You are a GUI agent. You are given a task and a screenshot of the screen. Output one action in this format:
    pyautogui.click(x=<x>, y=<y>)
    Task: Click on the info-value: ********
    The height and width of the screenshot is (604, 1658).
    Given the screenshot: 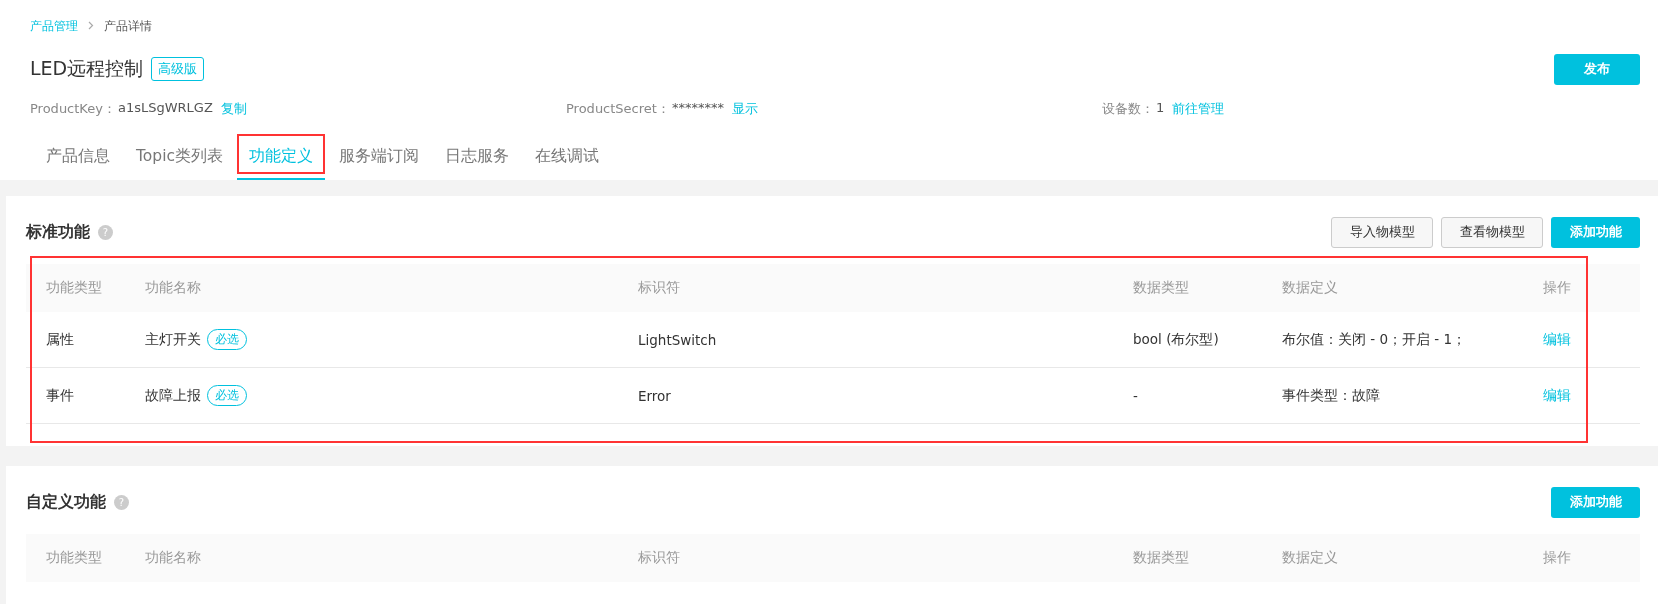 What is the action you would take?
    pyautogui.click(x=697, y=108)
    